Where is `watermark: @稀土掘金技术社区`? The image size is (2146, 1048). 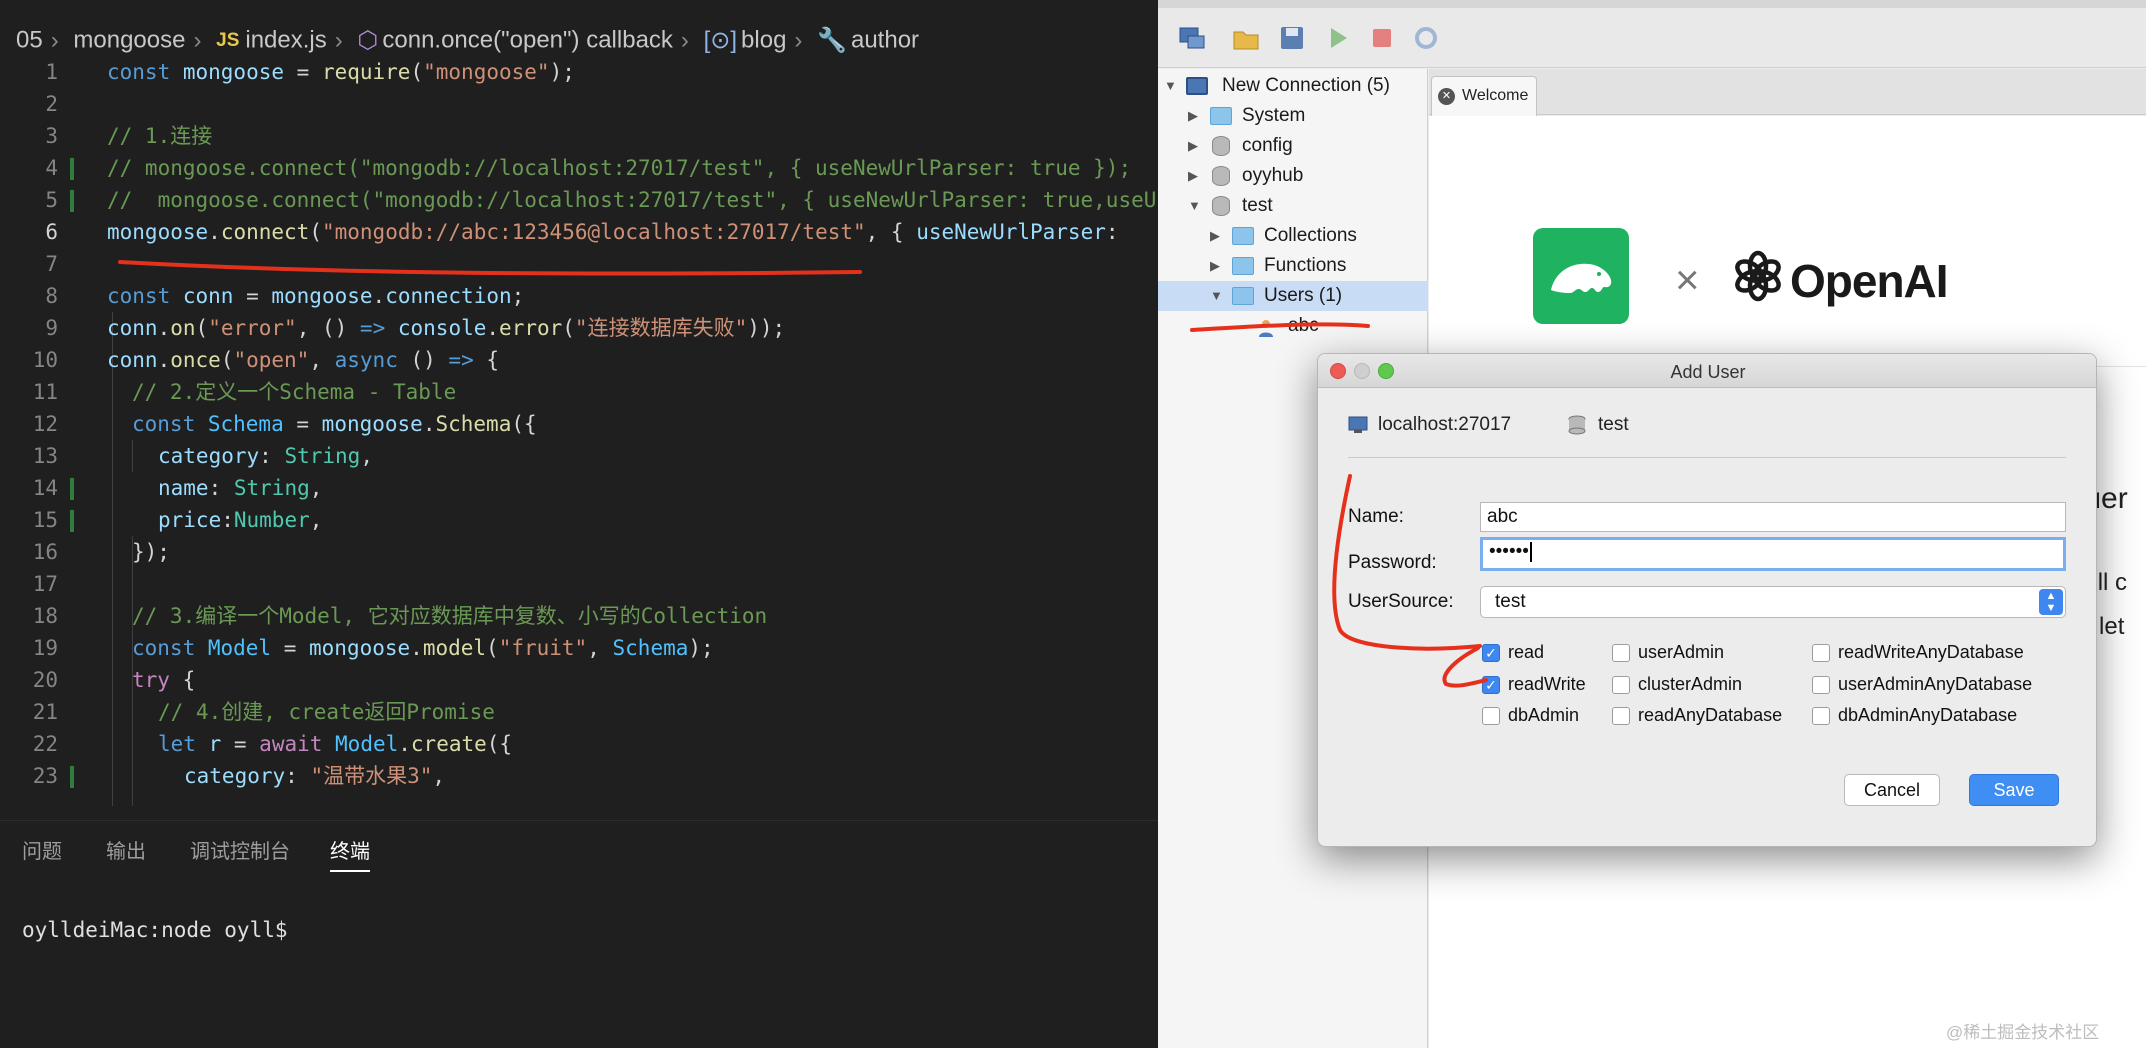
watermark: @稀土掘金技术社区 is located at coordinates (2023, 1032).